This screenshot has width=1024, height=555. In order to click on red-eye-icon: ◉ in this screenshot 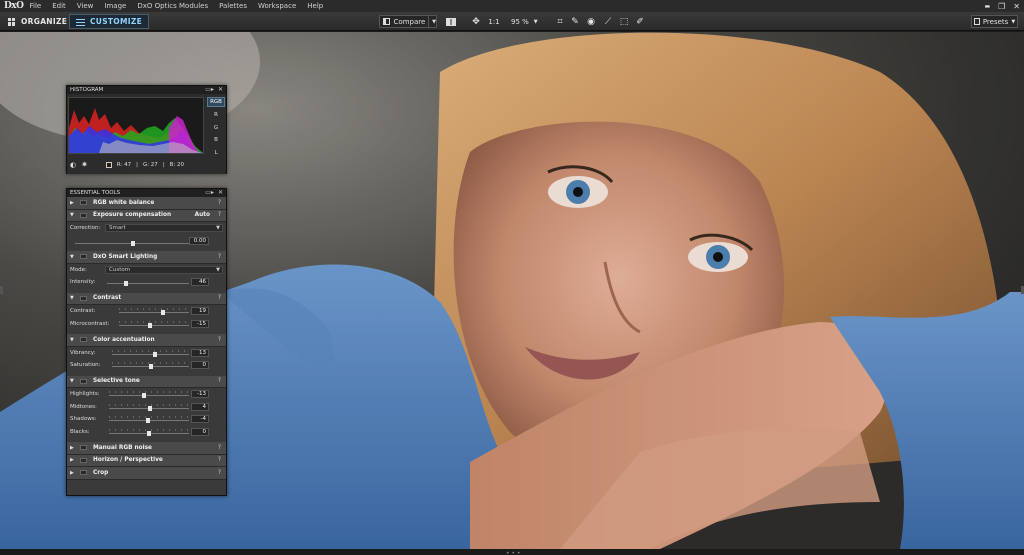, I will do `click(591, 21)`.